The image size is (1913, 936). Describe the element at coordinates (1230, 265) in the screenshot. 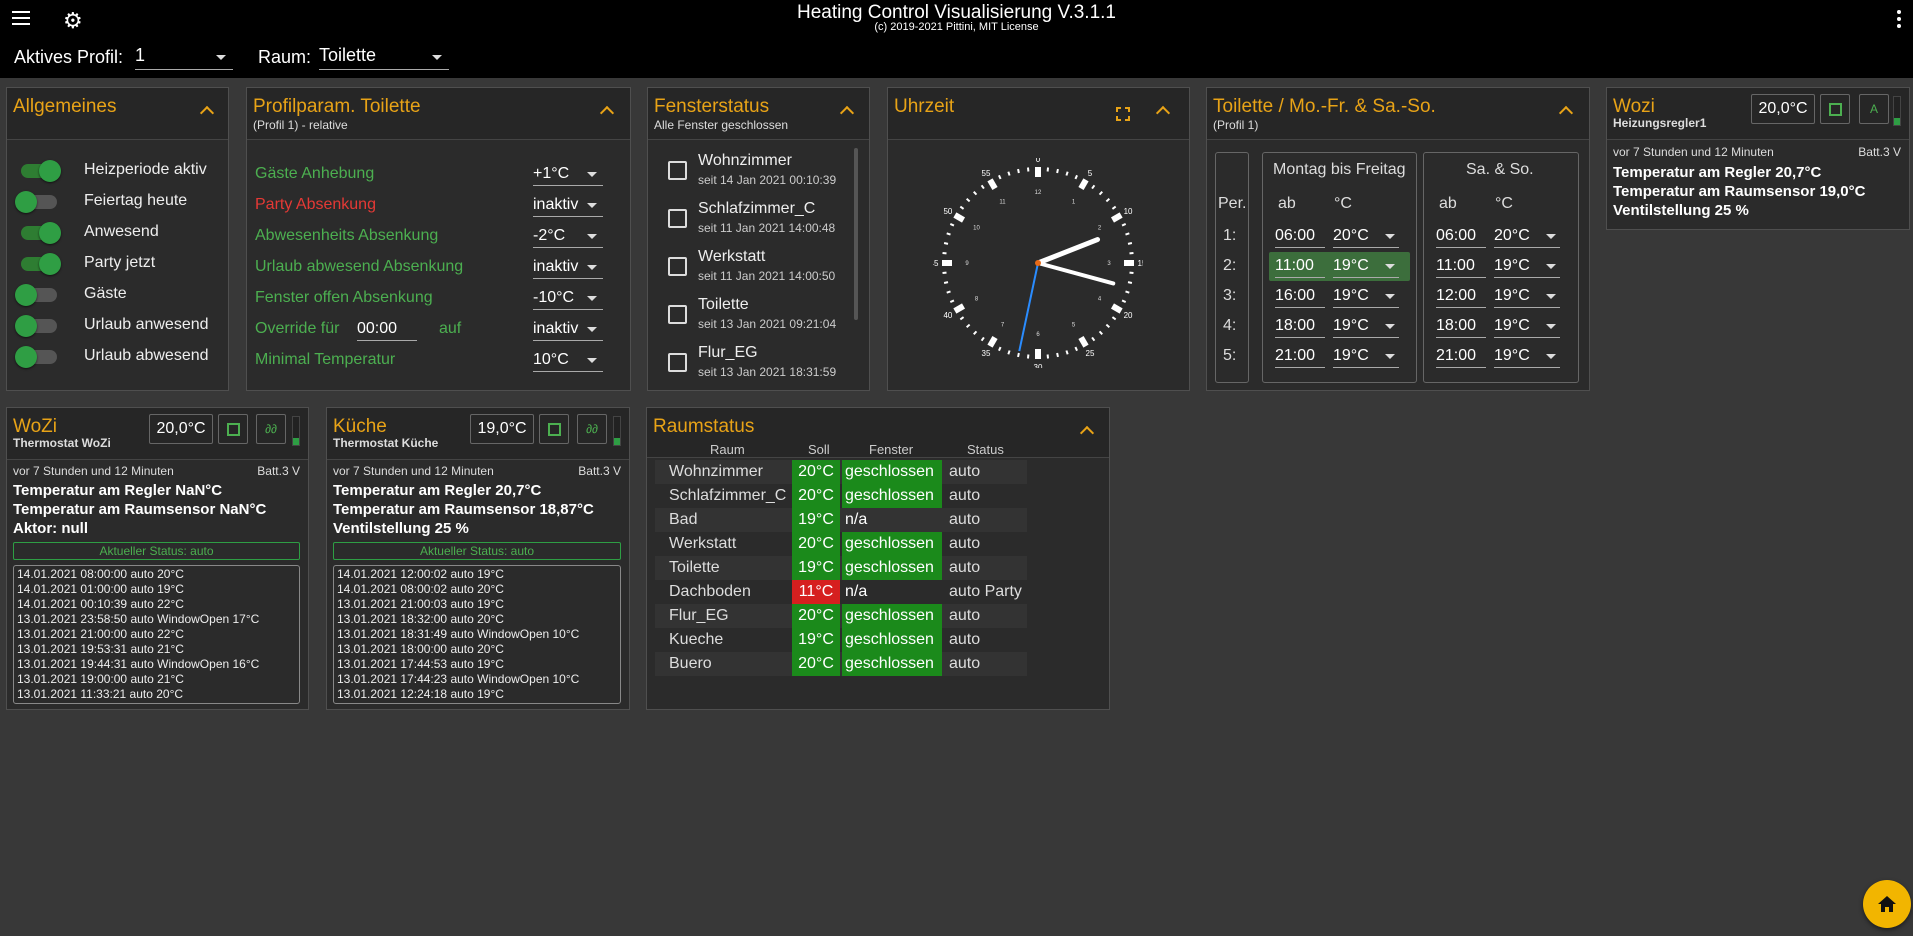

I see `period-number: 2:` at that location.